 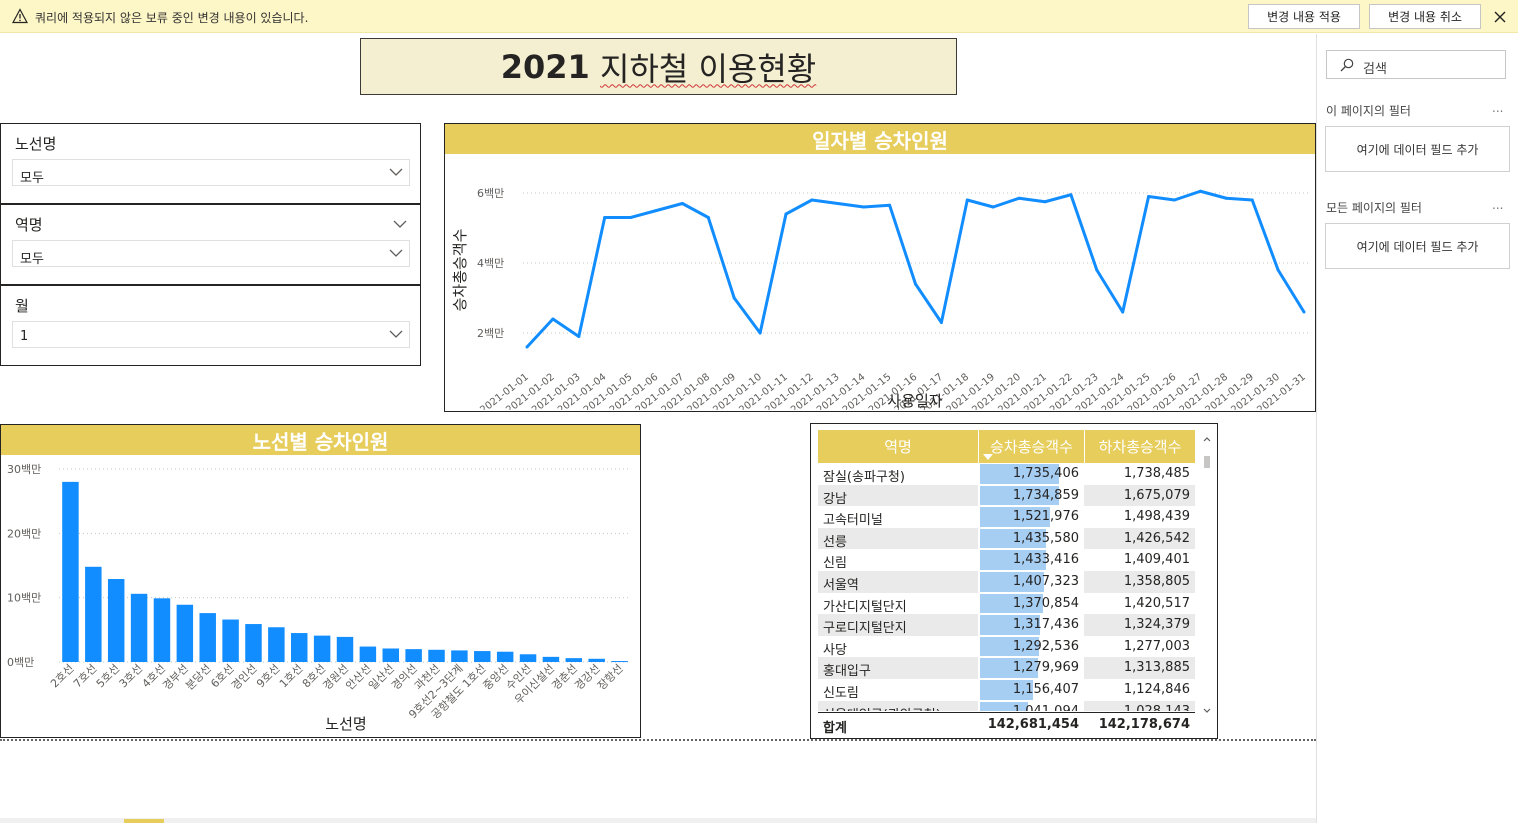 I want to click on table-row: 서울역 1,407,323 1,358,805, so click(x=1006, y=582).